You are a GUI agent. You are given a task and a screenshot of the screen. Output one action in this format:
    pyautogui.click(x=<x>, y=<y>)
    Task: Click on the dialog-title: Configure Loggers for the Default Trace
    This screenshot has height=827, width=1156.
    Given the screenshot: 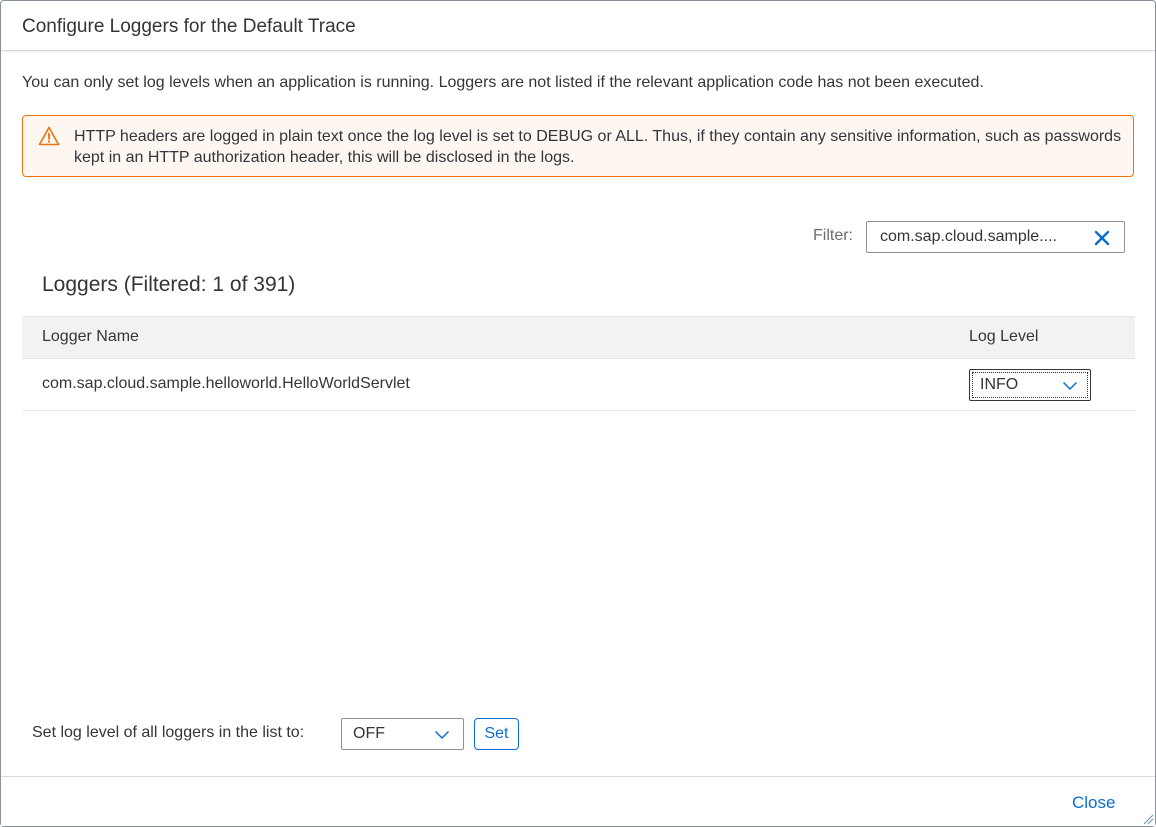 What is the action you would take?
    pyautogui.click(x=189, y=26)
    